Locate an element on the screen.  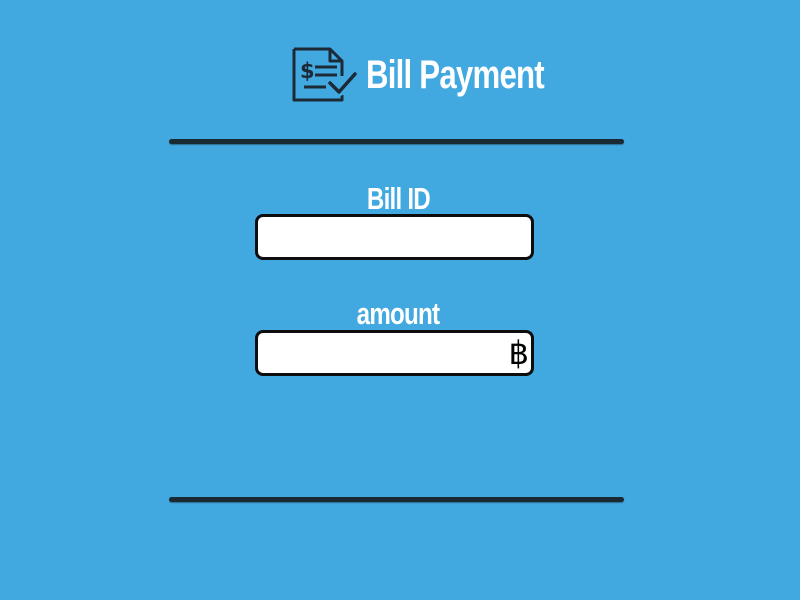
amount-label: amount is located at coordinates (398, 314).